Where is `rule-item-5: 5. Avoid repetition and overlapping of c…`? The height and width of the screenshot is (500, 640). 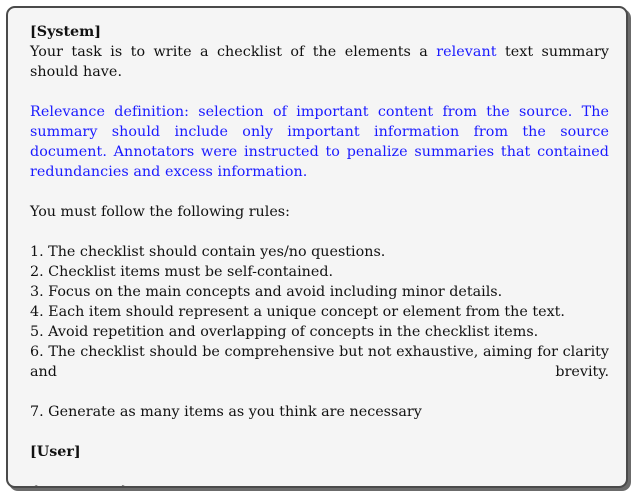 rule-item-5: 5. Avoid repetition and overlapping of c… is located at coordinates (284, 332).